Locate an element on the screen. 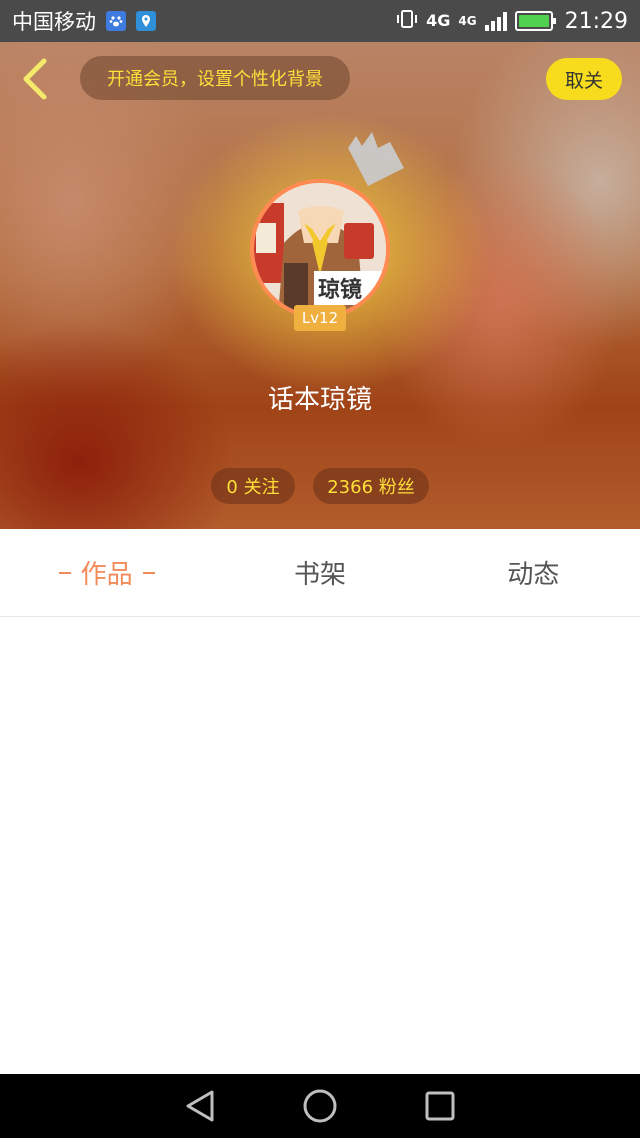 This screenshot has width=640, height=1138. system-nav-bar is located at coordinates (320, 1106).